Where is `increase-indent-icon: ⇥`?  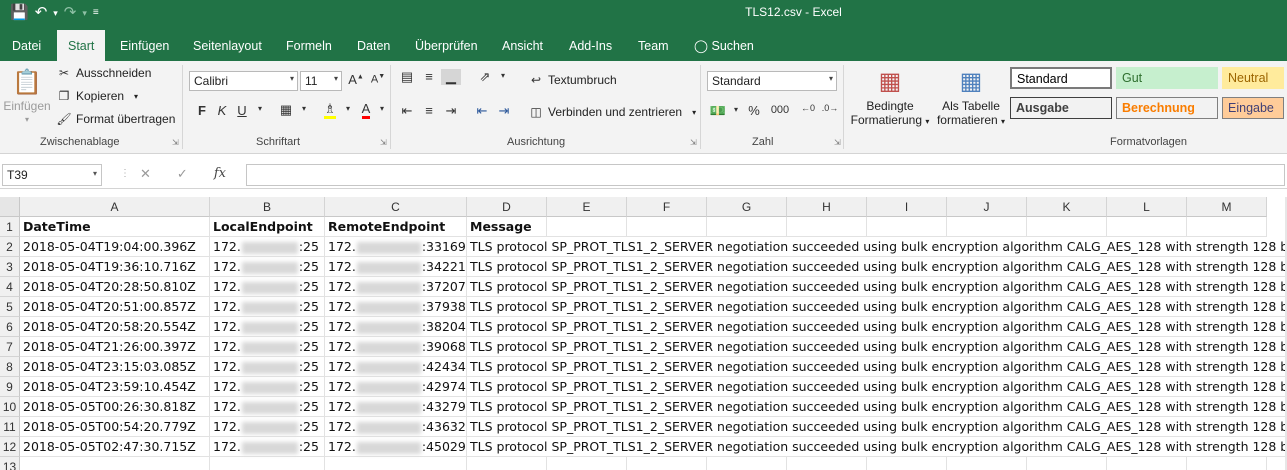 increase-indent-icon: ⇥ is located at coordinates (504, 111).